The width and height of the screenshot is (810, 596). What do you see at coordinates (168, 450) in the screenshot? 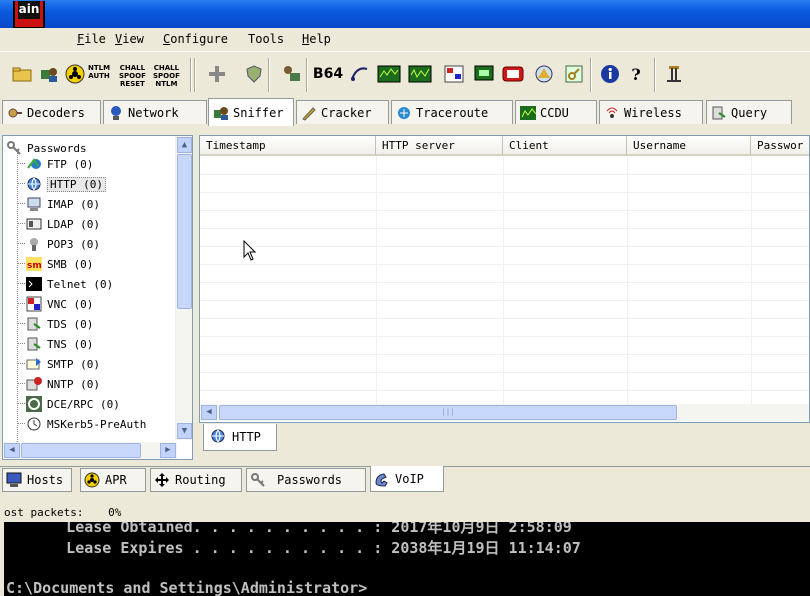
I see `scroll-right-icon: ▶` at bounding box center [168, 450].